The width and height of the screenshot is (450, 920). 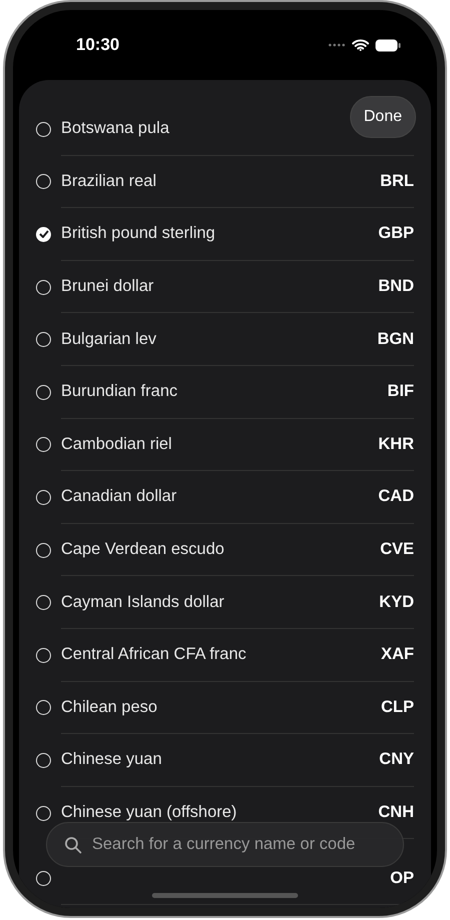 I want to click on currency-code: XAF, so click(x=397, y=654).